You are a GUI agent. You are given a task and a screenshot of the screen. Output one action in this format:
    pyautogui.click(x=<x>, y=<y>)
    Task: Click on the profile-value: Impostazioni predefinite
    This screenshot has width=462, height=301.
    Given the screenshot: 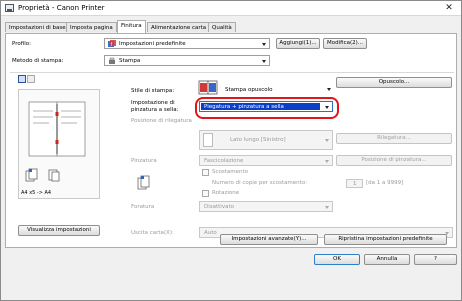 What is the action you would take?
    pyautogui.click(x=152, y=44)
    